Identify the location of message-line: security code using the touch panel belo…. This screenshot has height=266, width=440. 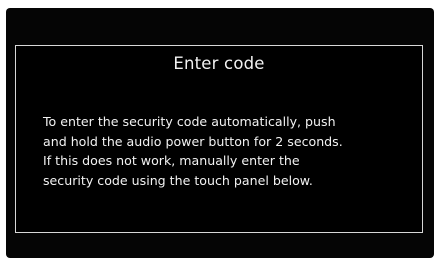
(178, 180).